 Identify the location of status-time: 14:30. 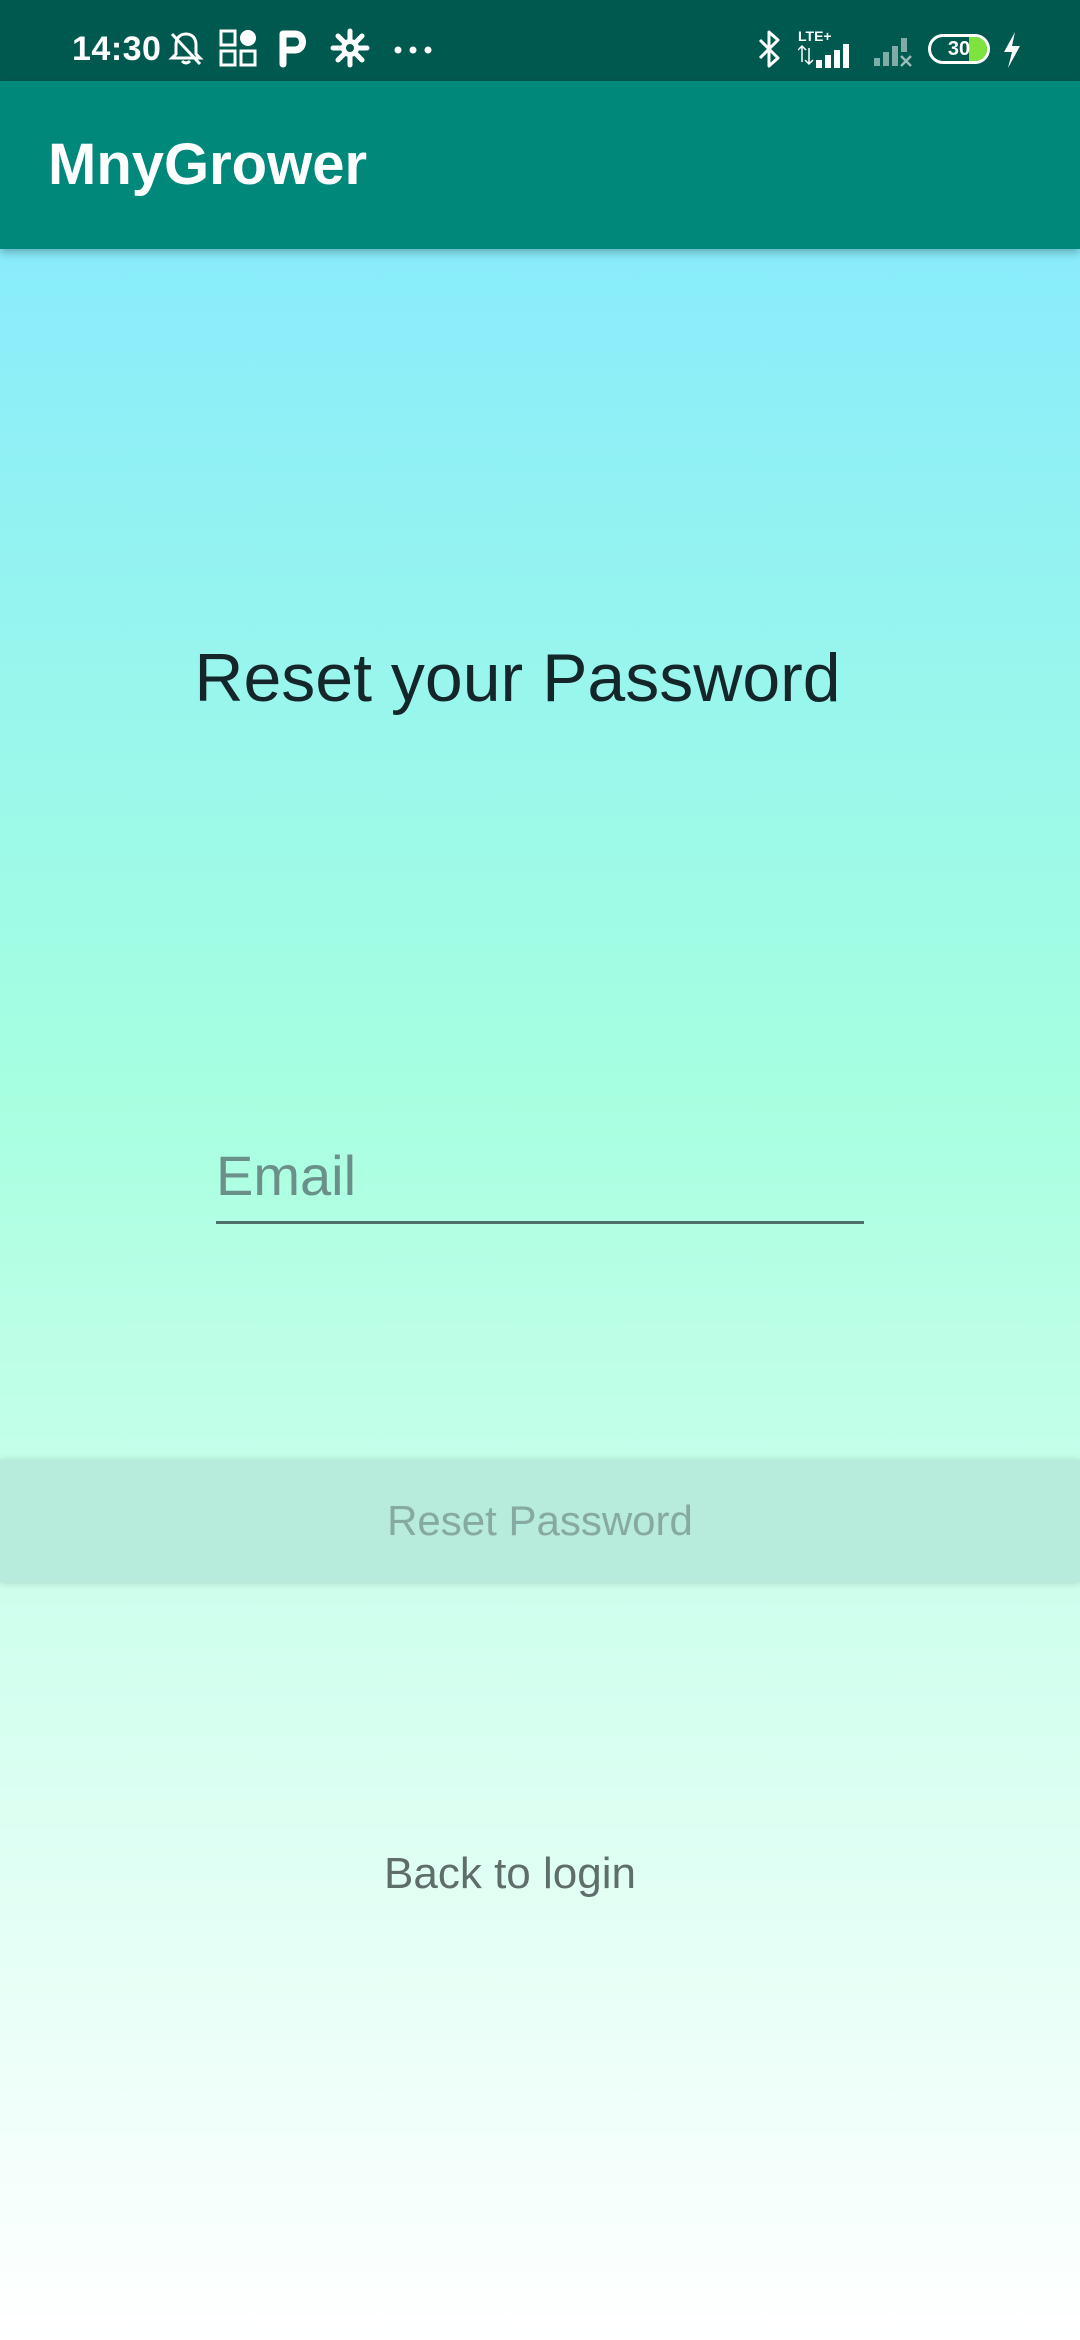
(117, 49).